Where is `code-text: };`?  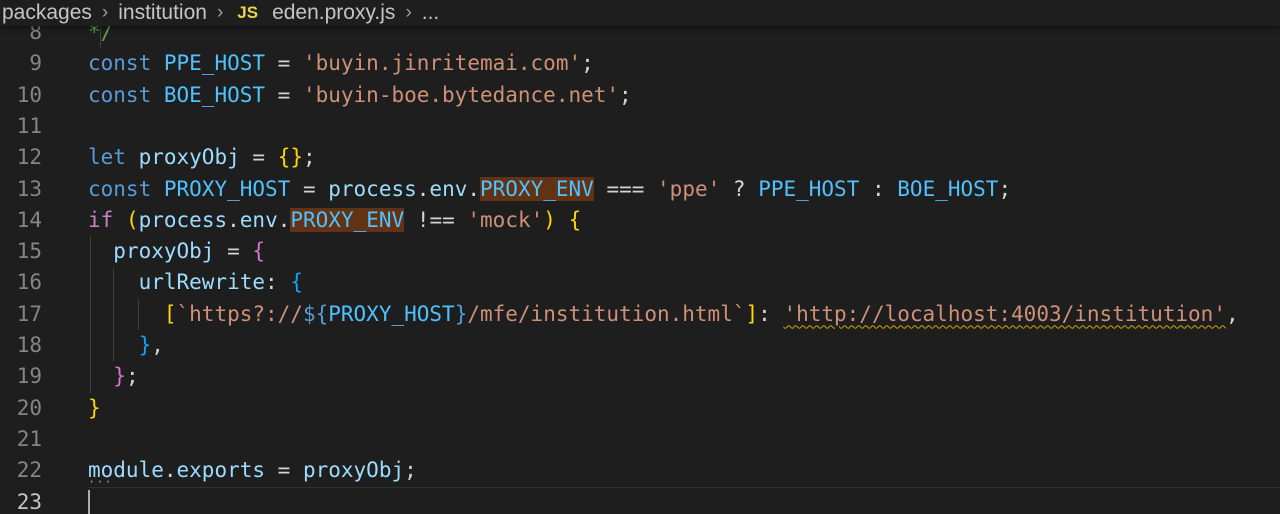
code-text: }; is located at coordinates (113, 376).